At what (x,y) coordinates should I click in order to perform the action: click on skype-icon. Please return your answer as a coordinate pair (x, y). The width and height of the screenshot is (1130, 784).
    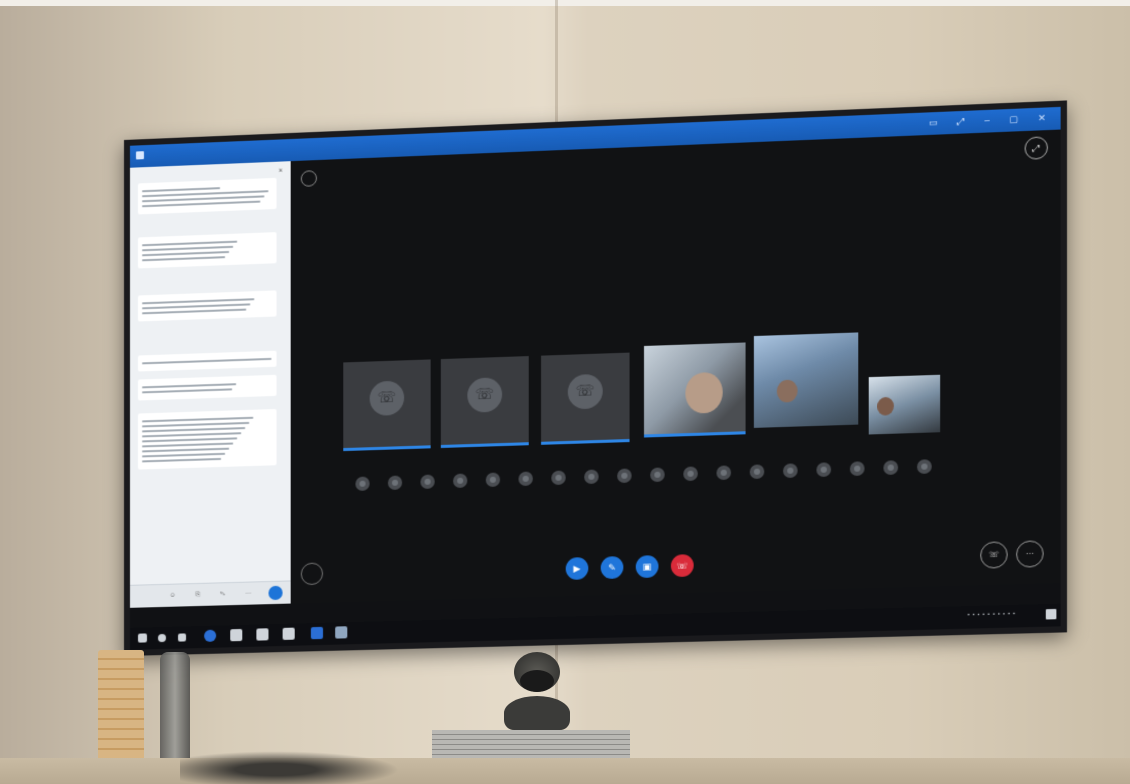
    Looking at the image, I should click on (317, 633).